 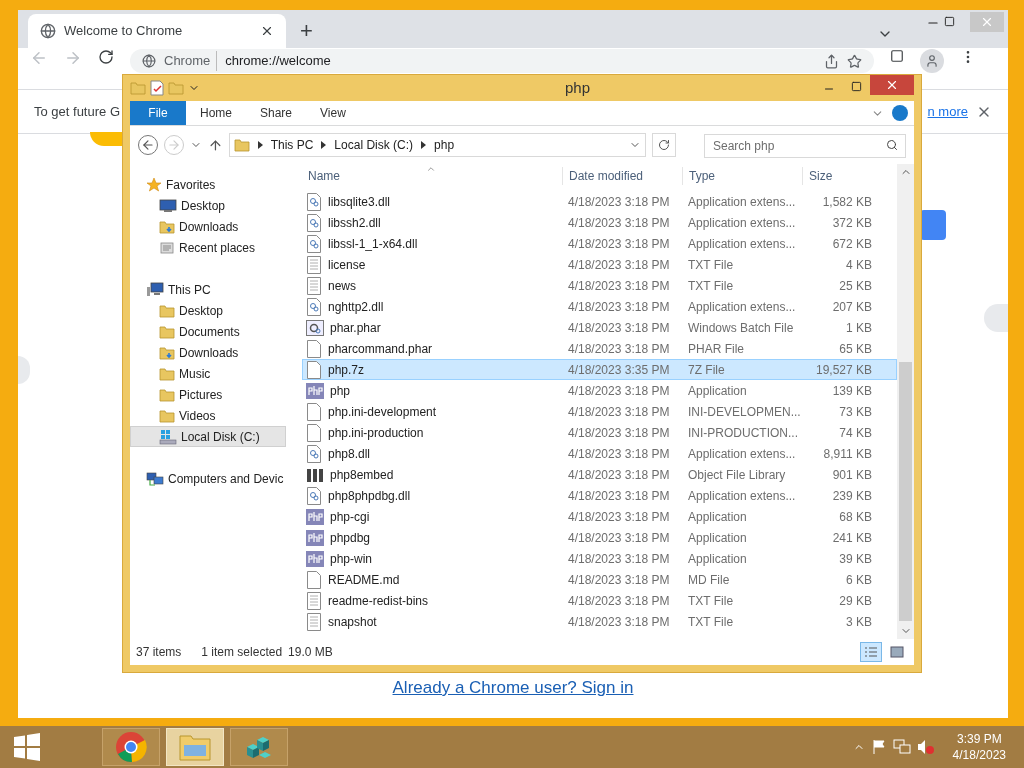 What do you see at coordinates (979, 739) in the screenshot?
I see `clock-time: 3:39 PM` at bounding box center [979, 739].